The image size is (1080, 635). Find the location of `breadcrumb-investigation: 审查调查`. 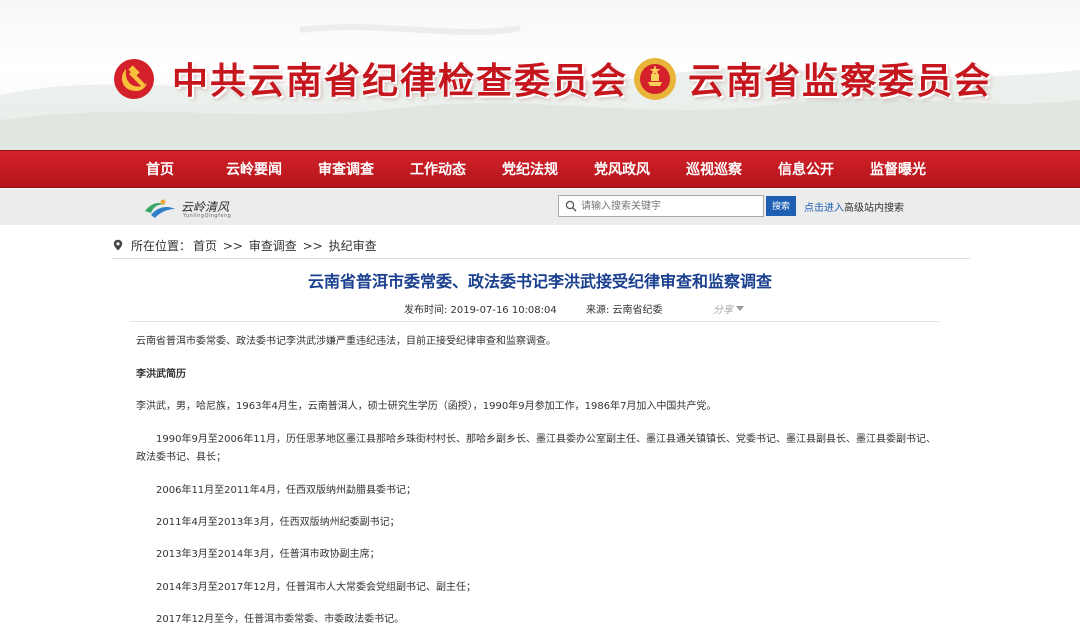

breadcrumb-investigation: 审查调查 is located at coordinates (273, 246).